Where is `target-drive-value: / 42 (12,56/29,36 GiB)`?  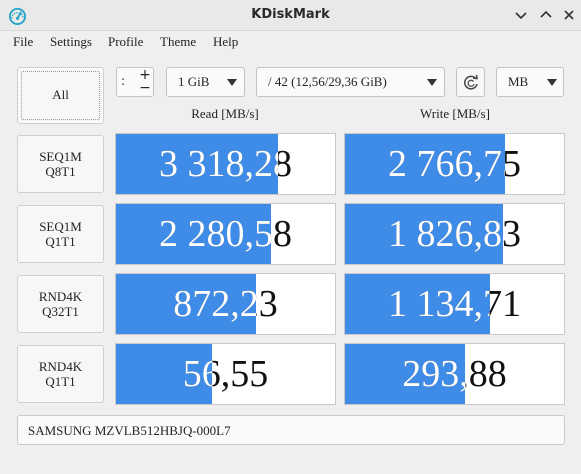 target-drive-value: / 42 (12,56/29,36 GiB) is located at coordinates (327, 81).